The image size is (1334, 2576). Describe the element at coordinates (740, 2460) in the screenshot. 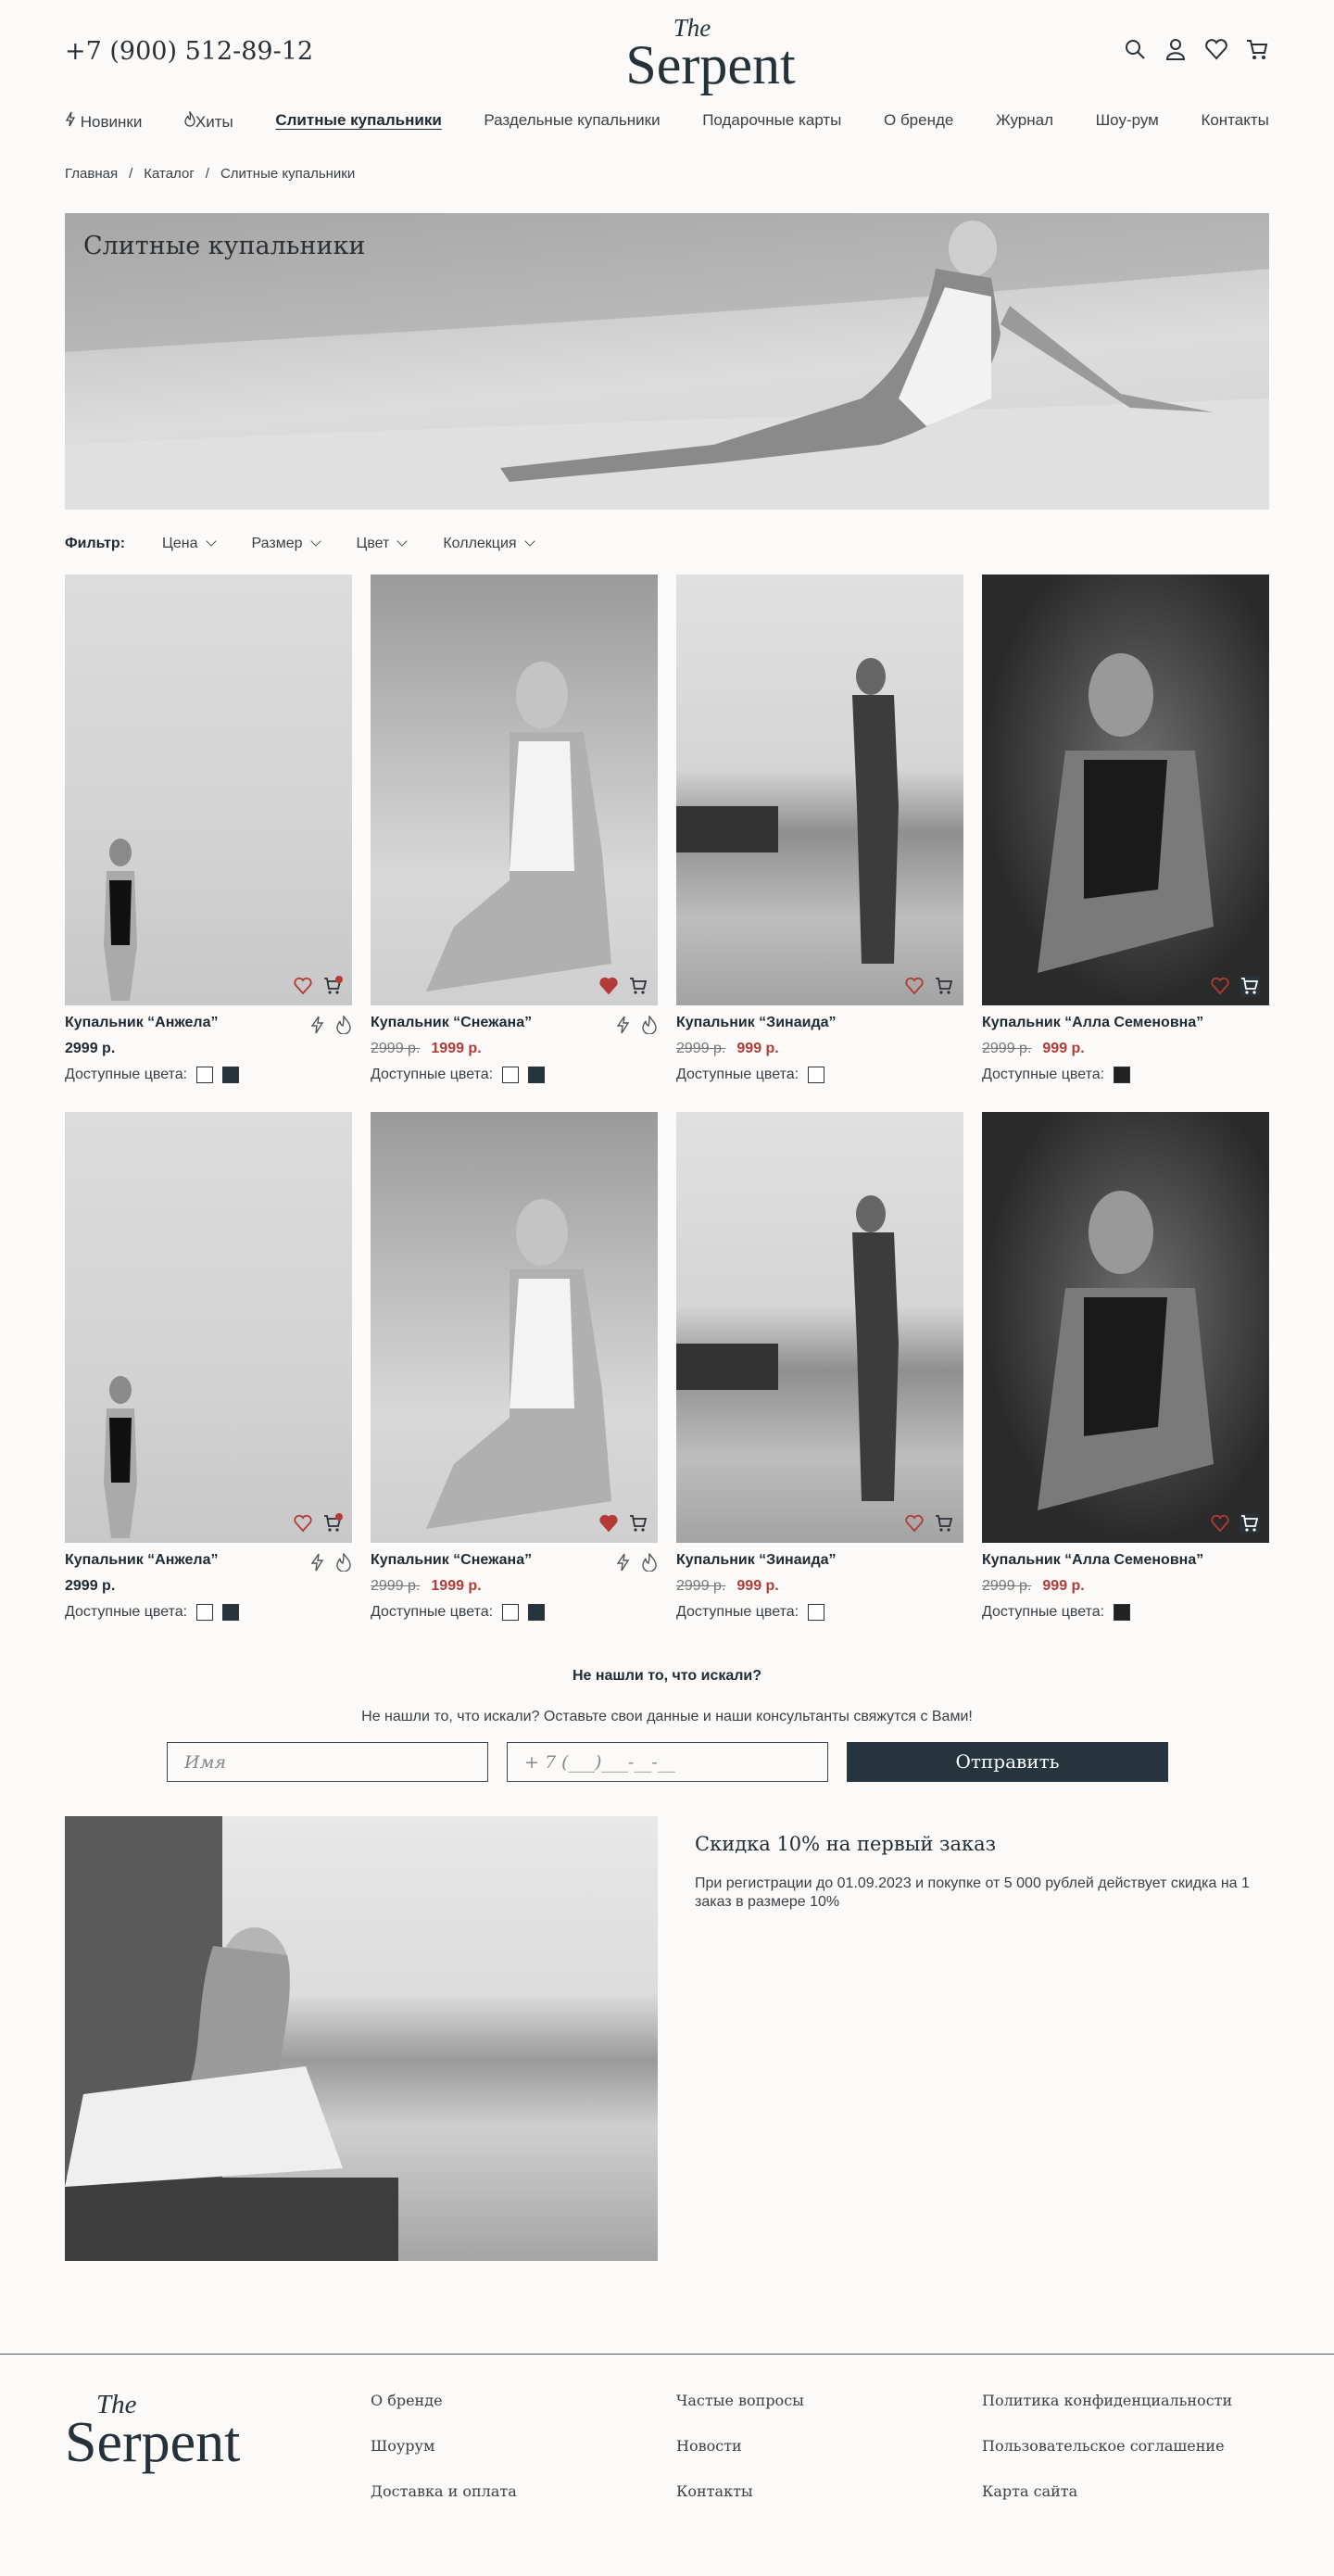

I see `footer-link-news: Новости` at that location.